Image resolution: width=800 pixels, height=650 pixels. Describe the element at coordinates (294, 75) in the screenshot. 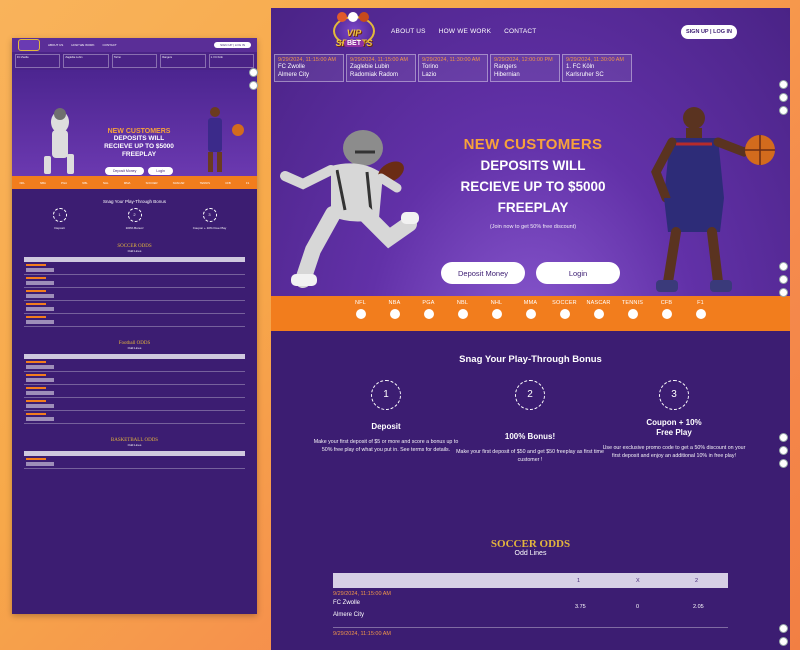

I see `ticker-team: Almere City` at that location.